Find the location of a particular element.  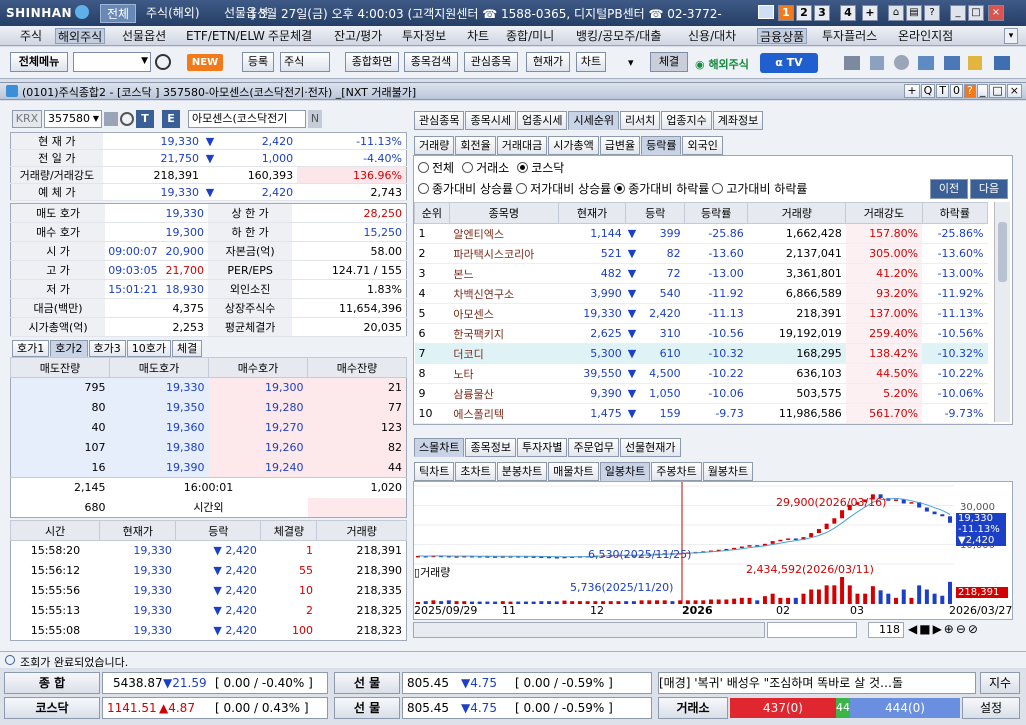

menu-invest-info: 투자정보 is located at coordinates (424, 36).